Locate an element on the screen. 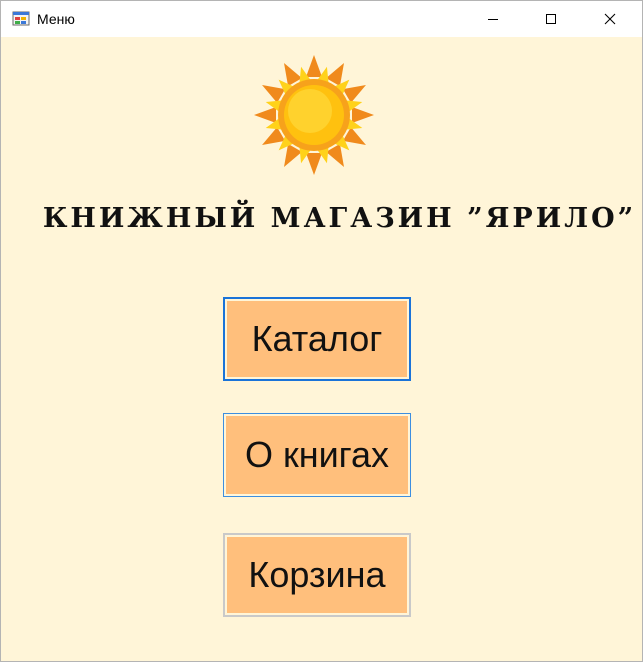 The width and height of the screenshot is (643, 662). minimize-button is located at coordinates (493, 19).